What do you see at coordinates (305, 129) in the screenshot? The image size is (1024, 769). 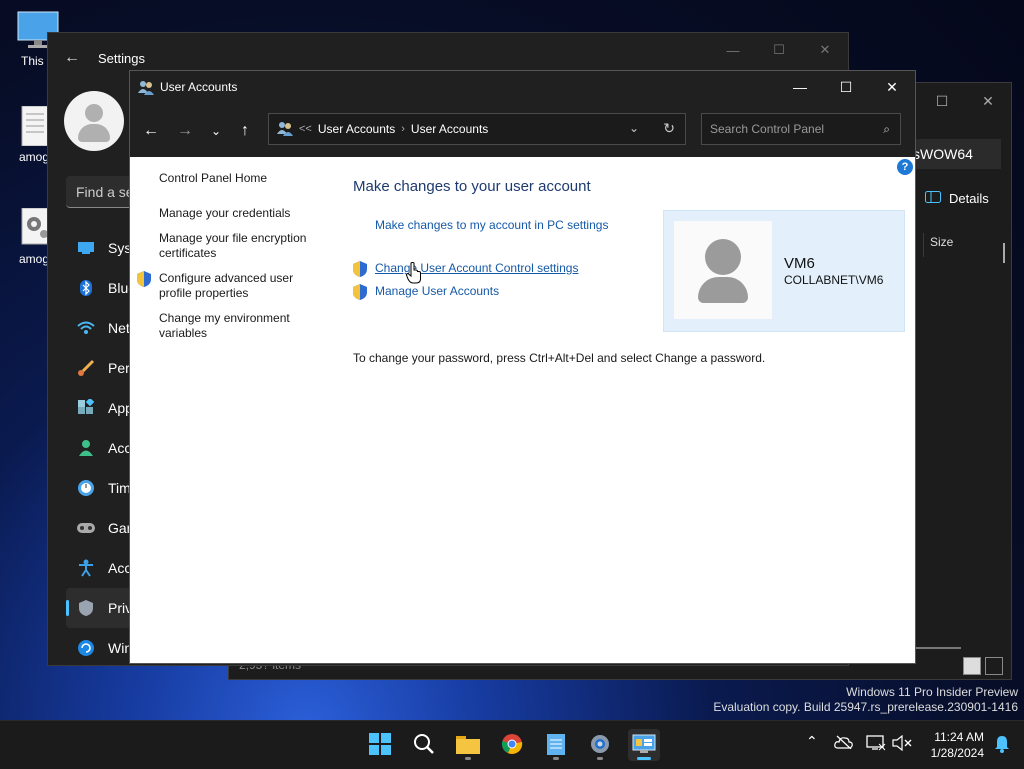 I see `breadcrumb-overflow: <<` at bounding box center [305, 129].